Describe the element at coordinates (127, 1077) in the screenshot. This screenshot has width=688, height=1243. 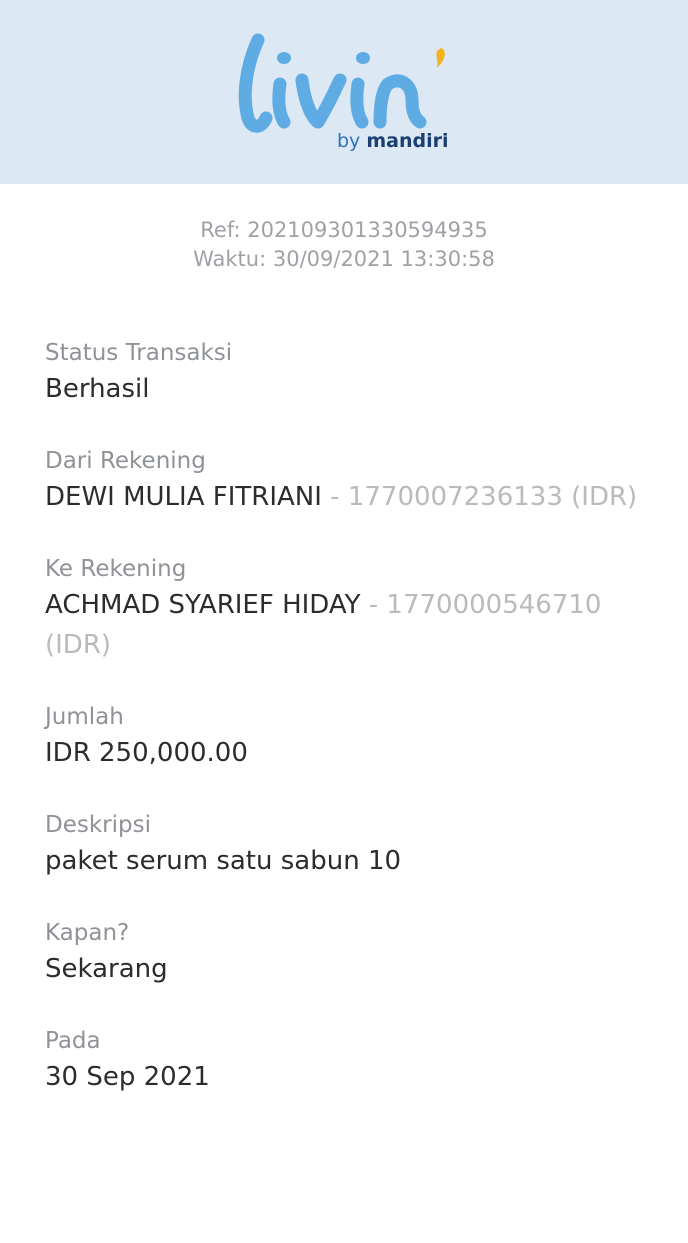
I see `date-value: 30 Sep 2021` at that location.